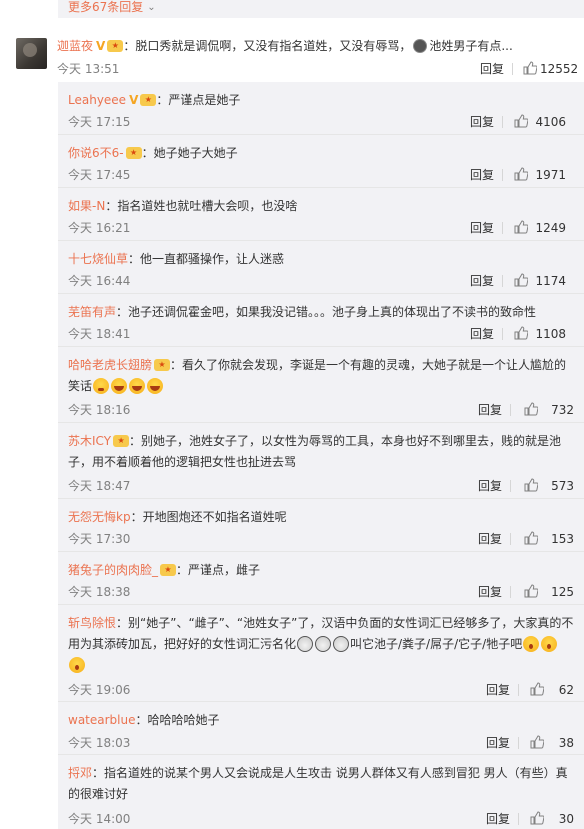  I want to click on verified-v-icon: V, so click(101, 46).